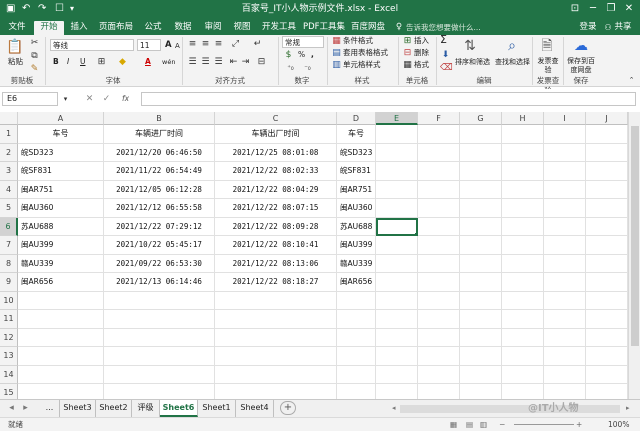  What do you see at coordinates (593, 9) in the screenshot?
I see `minimize-button: ─` at bounding box center [593, 9].